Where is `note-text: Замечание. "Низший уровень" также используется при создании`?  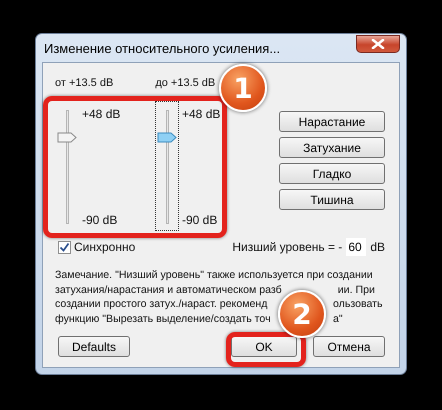 note-text: Замечание. "Низший уровень" также используется при создании is located at coordinates (214, 275).